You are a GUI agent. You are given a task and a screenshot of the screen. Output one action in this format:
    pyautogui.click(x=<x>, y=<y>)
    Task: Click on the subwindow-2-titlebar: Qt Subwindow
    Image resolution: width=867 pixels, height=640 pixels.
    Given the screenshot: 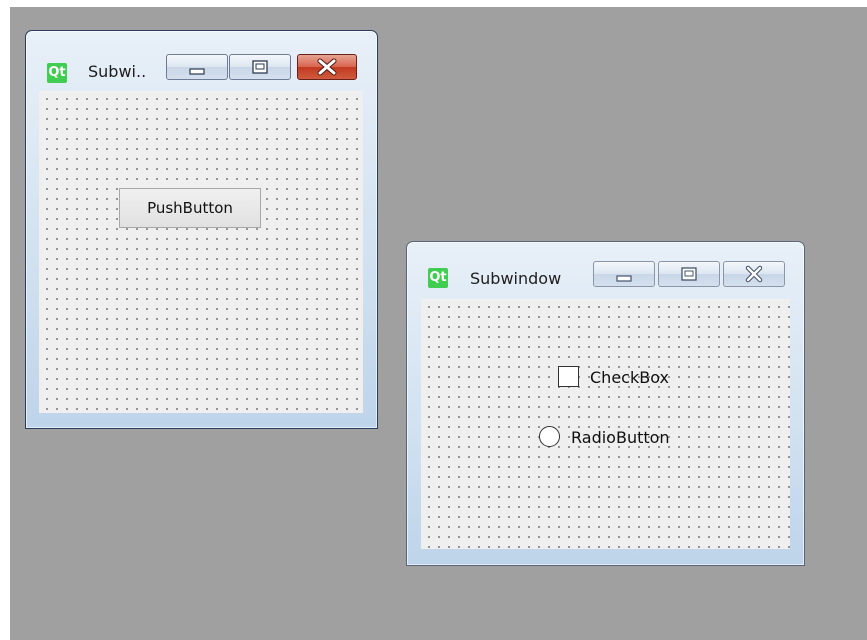 What is the action you would take?
    pyautogui.click(x=605, y=270)
    